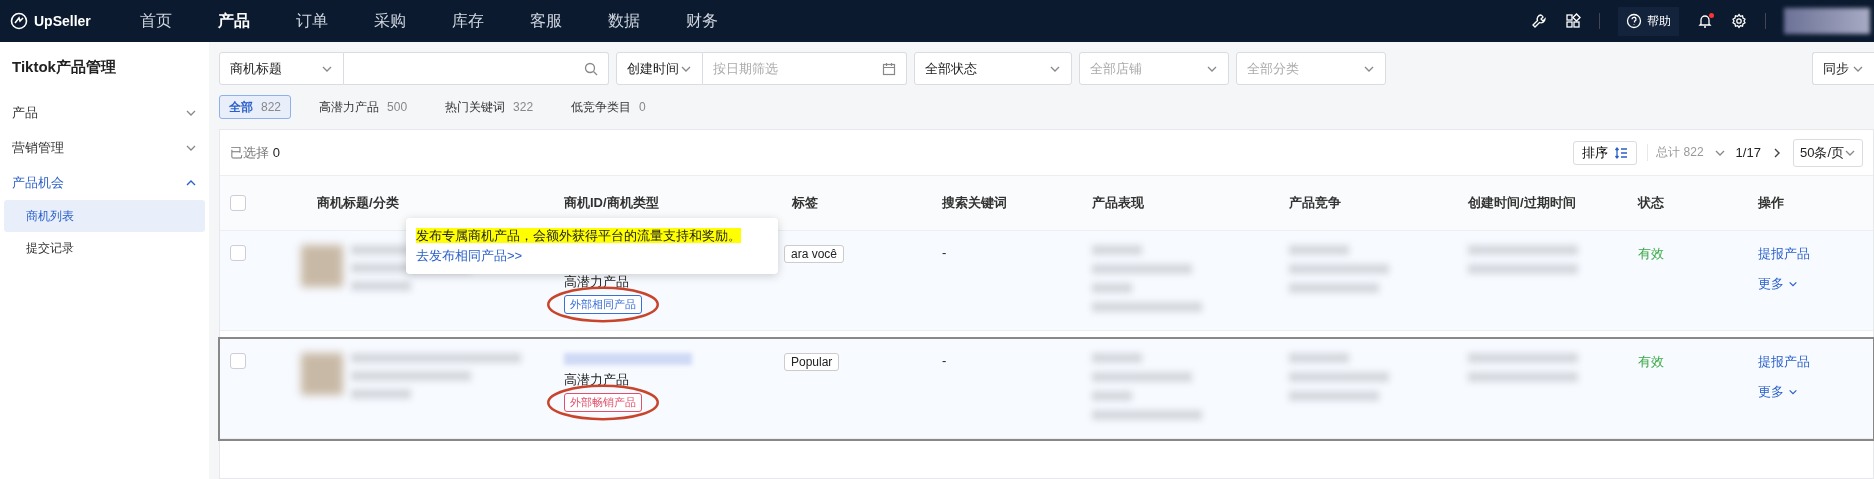 This screenshot has width=1874, height=479. Describe the element at coordinates (603, 402) in the screenshot. I see `source-tag: 外部畅销产品` at that location.